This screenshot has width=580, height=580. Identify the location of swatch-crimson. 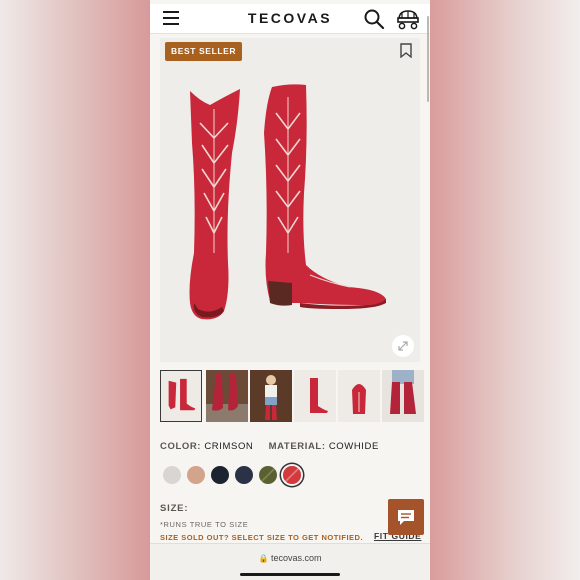
(292, 475).